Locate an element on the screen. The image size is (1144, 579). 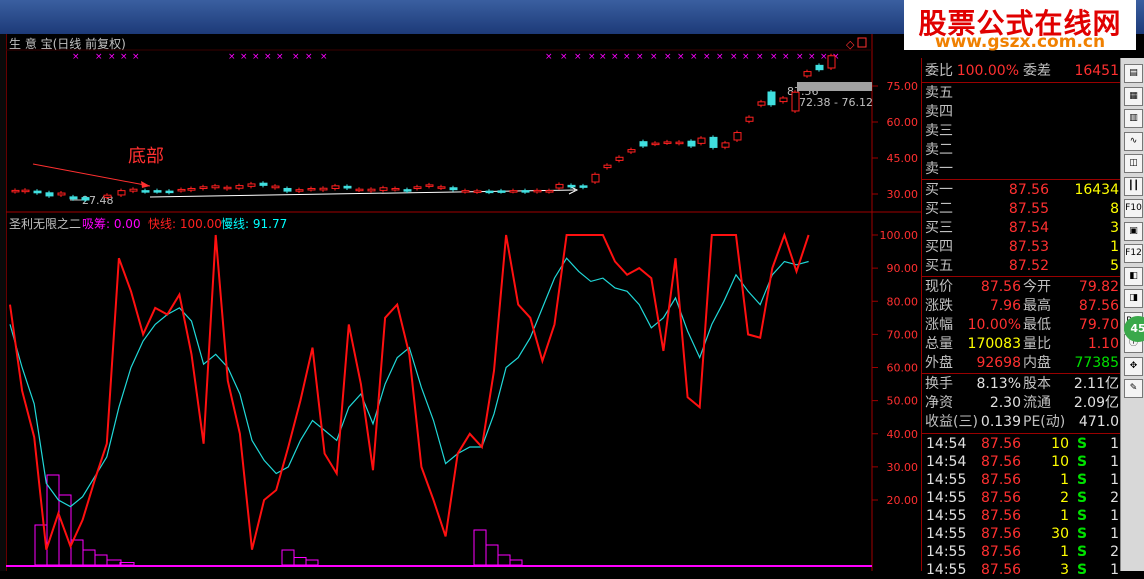
page-button: ▤ is located at coordinates (1133, 73).